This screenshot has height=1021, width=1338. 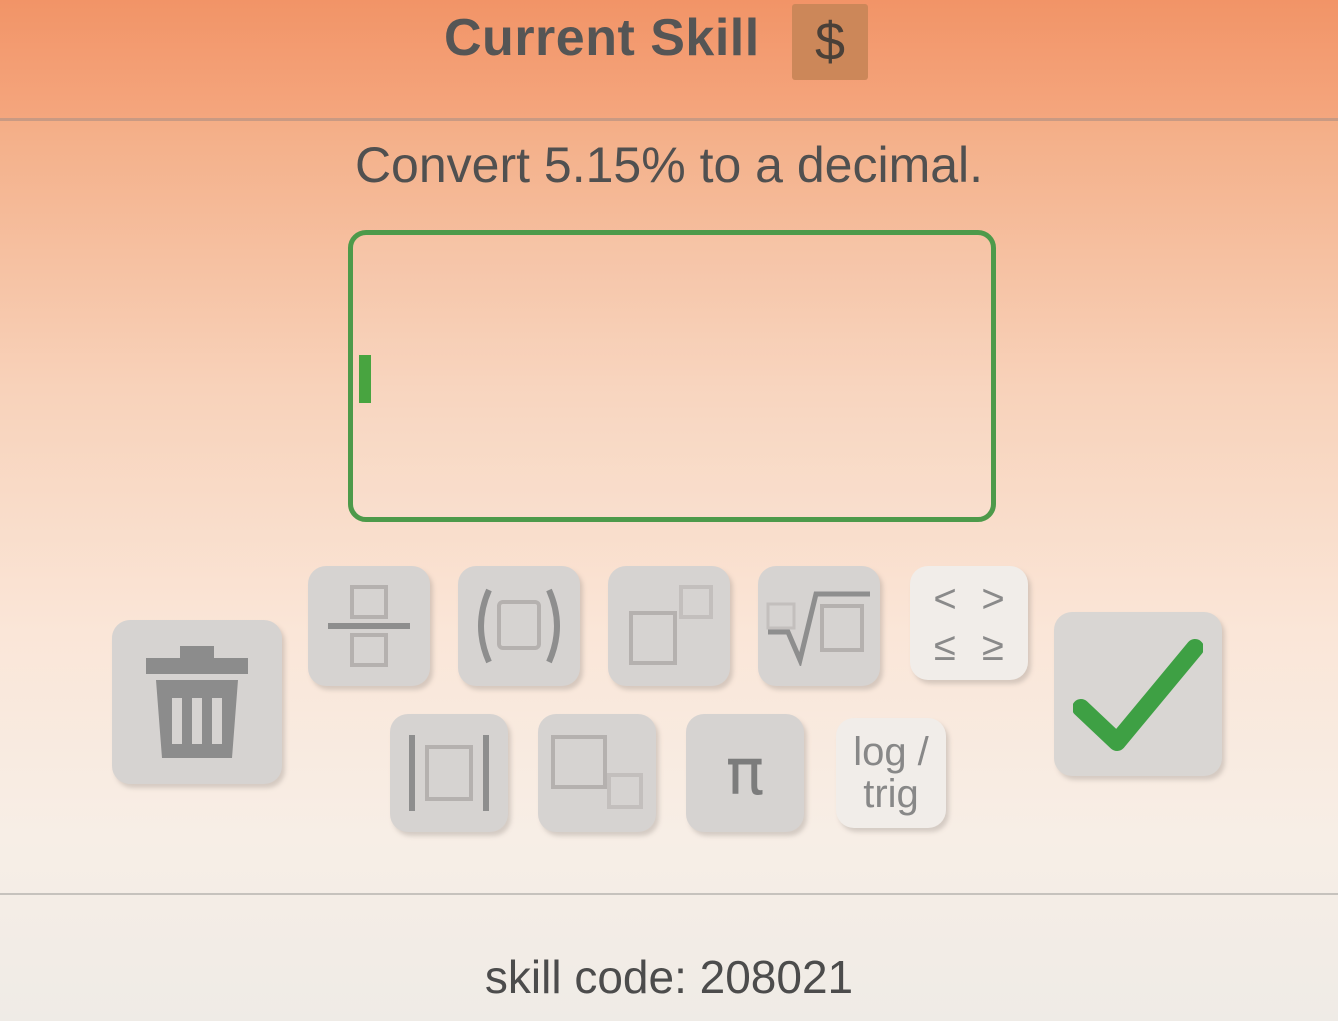 What do you see at coordinates (669, 977) in the screenshot?
I see `skill-code: skill code: 208021` at bounding box center [669, 977].